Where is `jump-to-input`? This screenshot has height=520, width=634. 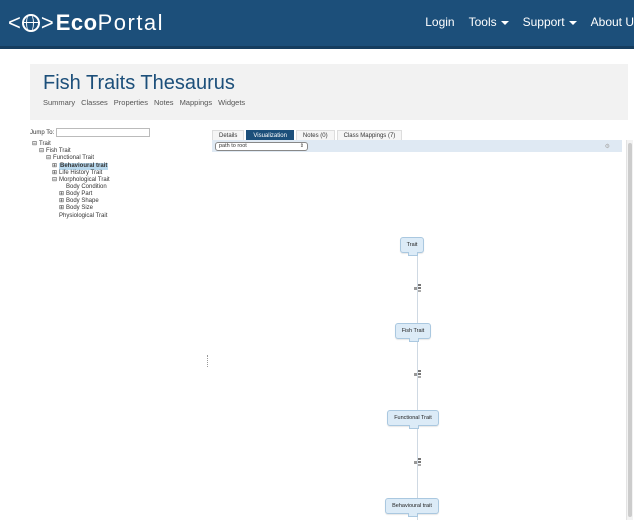
jump-to-input is located at coordinates (103, 132).